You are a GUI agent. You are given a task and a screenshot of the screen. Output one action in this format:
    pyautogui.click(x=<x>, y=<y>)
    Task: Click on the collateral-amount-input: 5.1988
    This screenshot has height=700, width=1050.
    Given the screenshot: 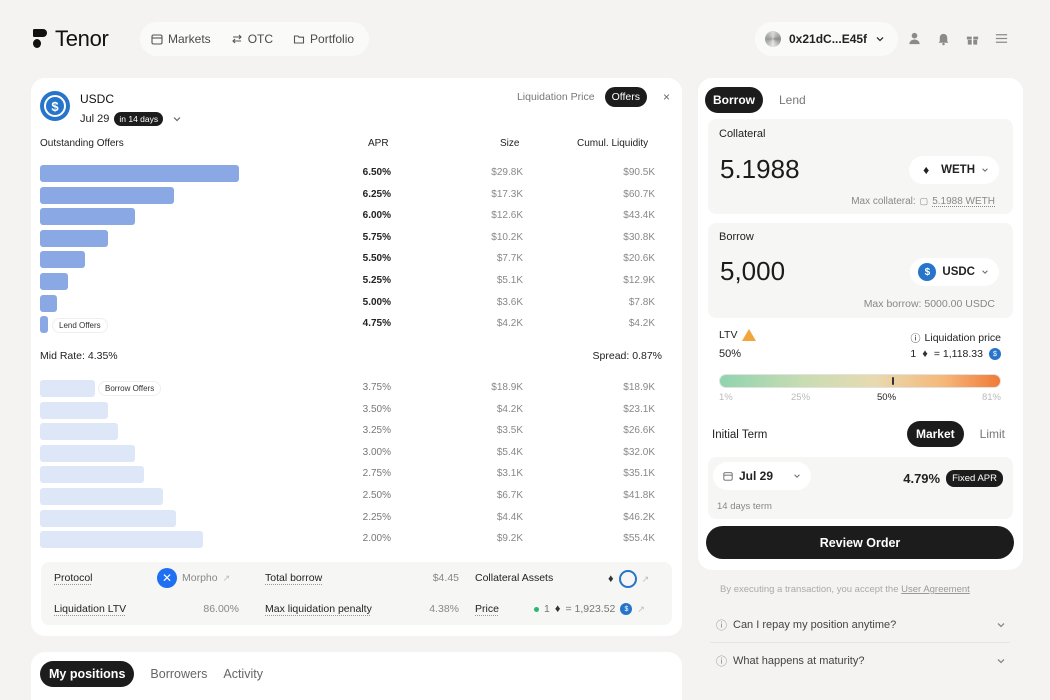 What is the action you would take?
    pyautogui.click(x=760, y=169)
    